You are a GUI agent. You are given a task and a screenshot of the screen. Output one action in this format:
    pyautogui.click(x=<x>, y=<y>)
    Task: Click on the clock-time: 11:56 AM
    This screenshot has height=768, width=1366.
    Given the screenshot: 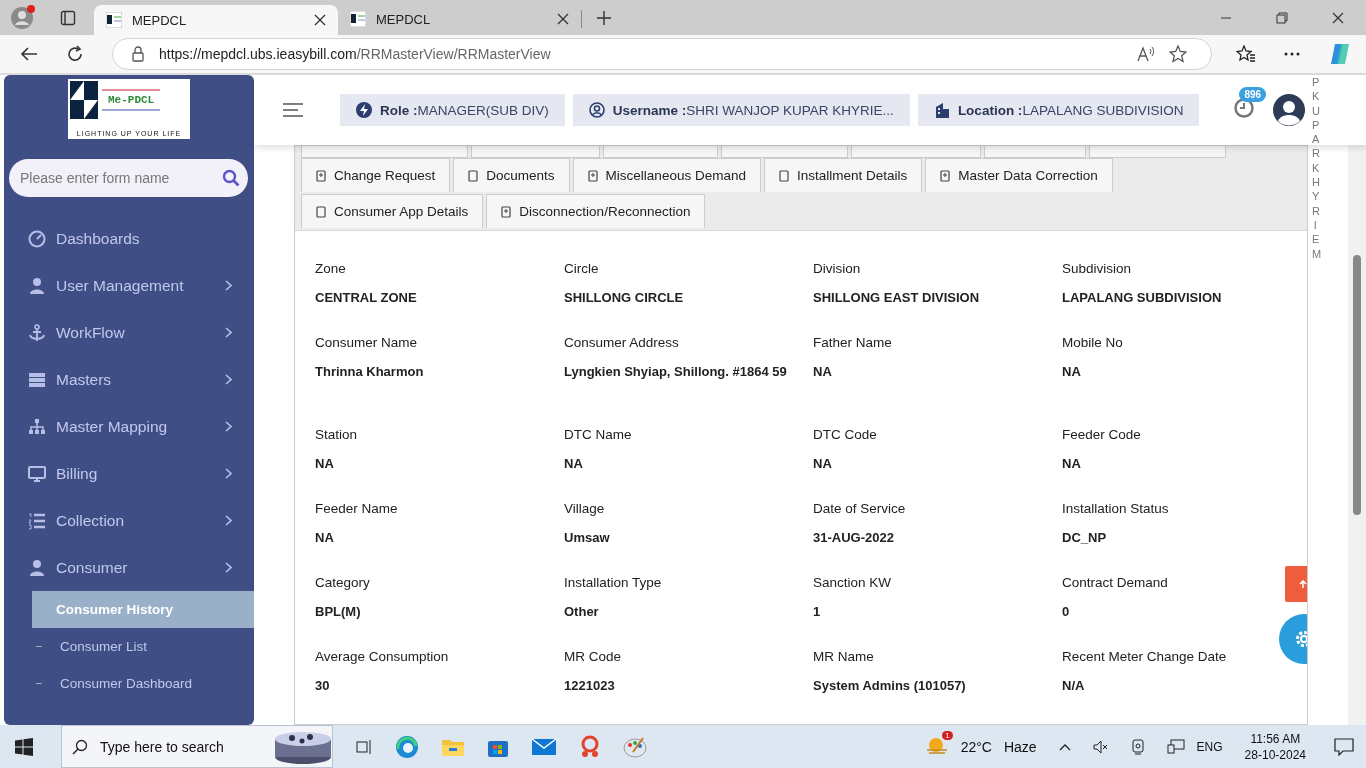 What is the action you would take?
    pyautogui.click(x=1275, y=738)
    